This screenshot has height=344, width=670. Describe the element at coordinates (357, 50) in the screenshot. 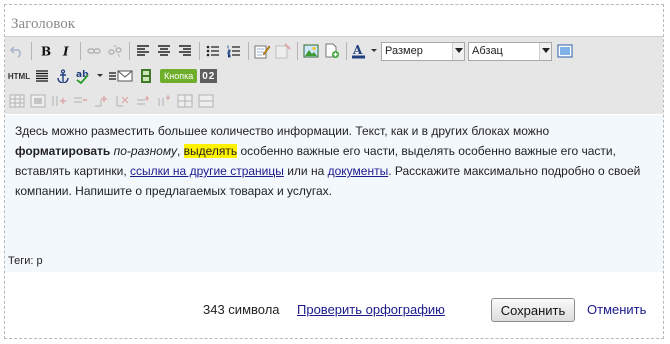

I see `svg-text: A` at that location.